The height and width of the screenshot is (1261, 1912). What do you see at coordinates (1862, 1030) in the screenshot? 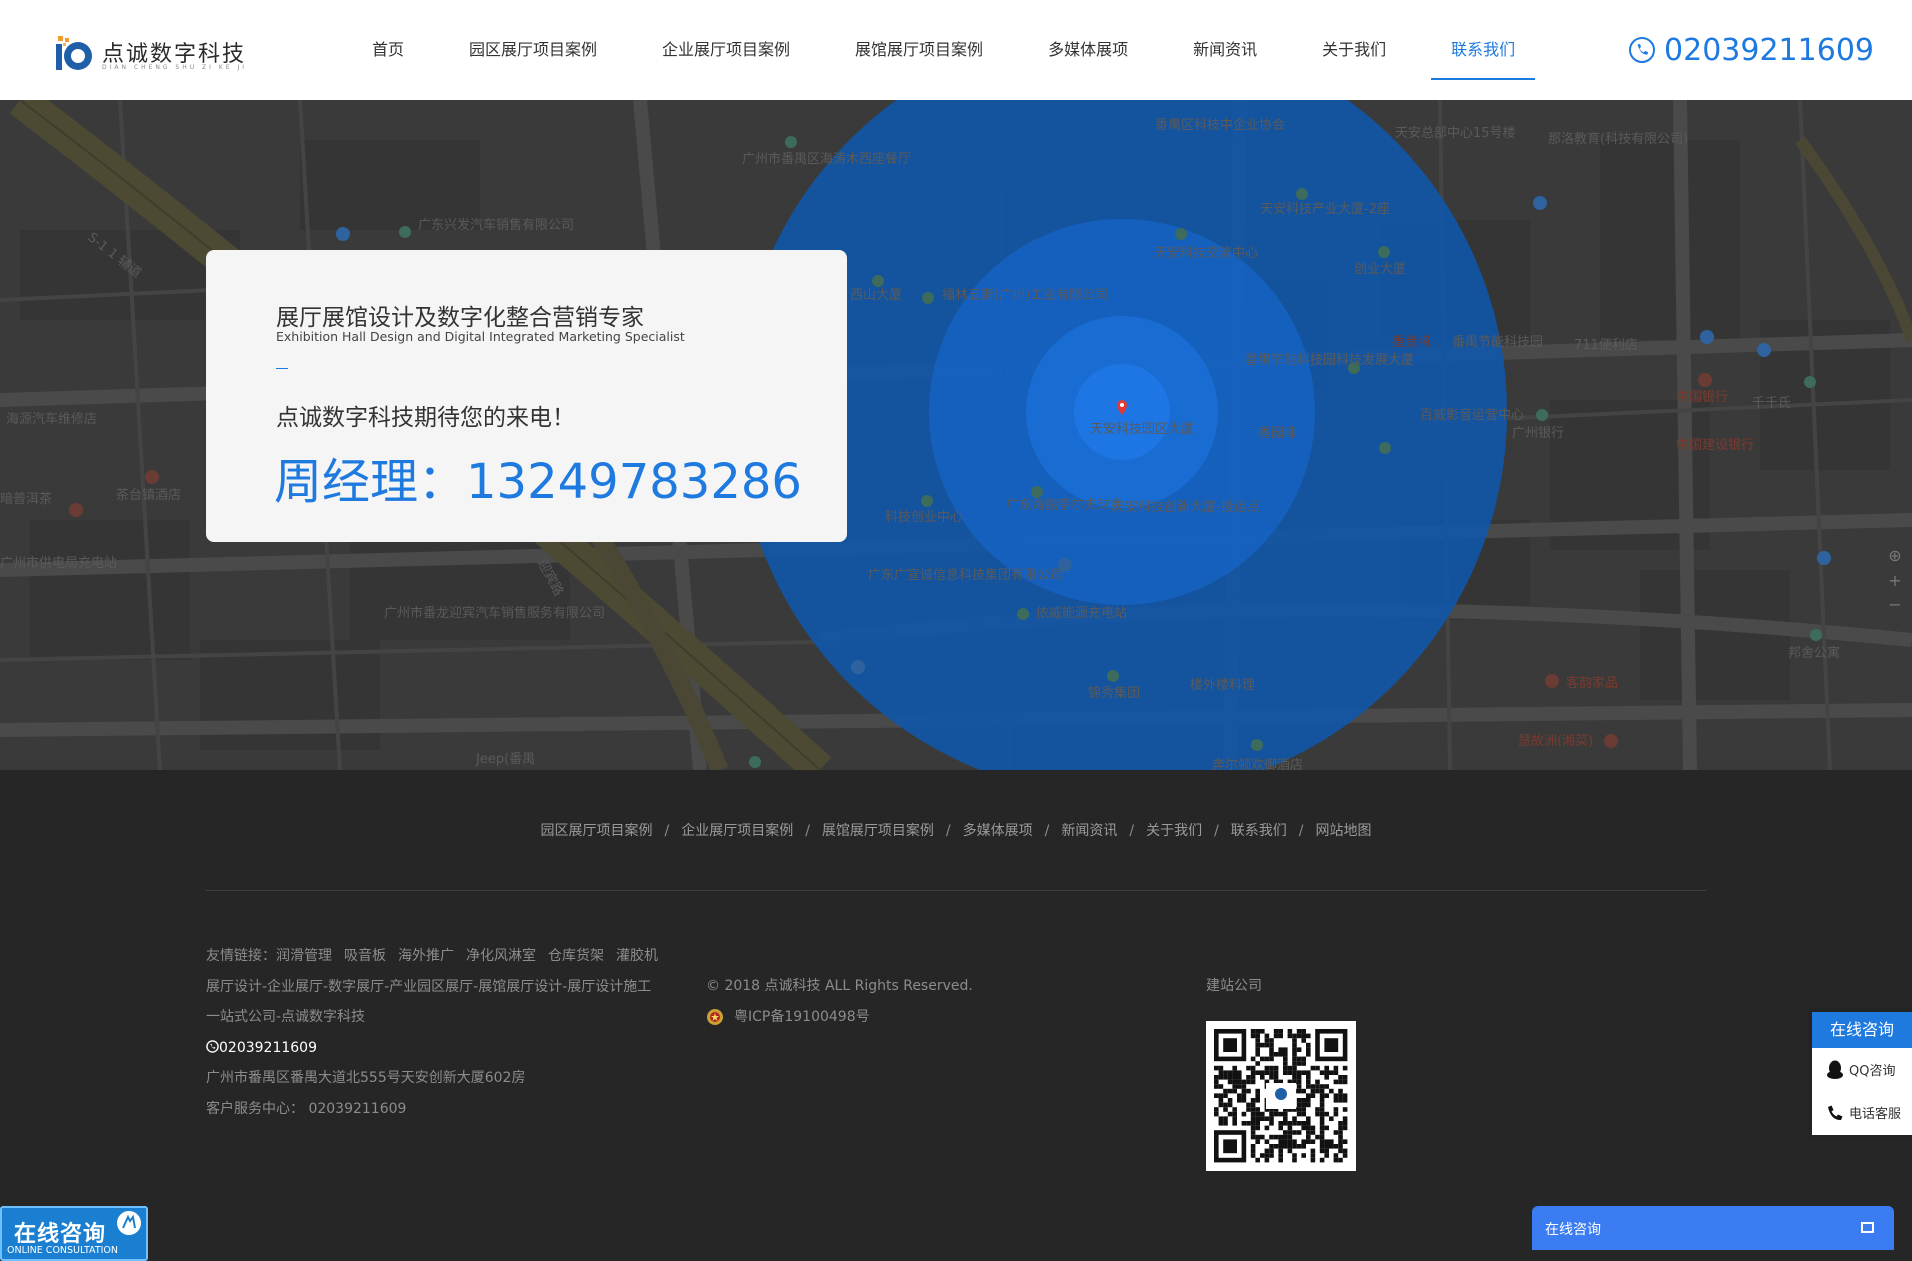
I see `side-consult-header: 在线咨询` at bounding box center [1862, 1030].